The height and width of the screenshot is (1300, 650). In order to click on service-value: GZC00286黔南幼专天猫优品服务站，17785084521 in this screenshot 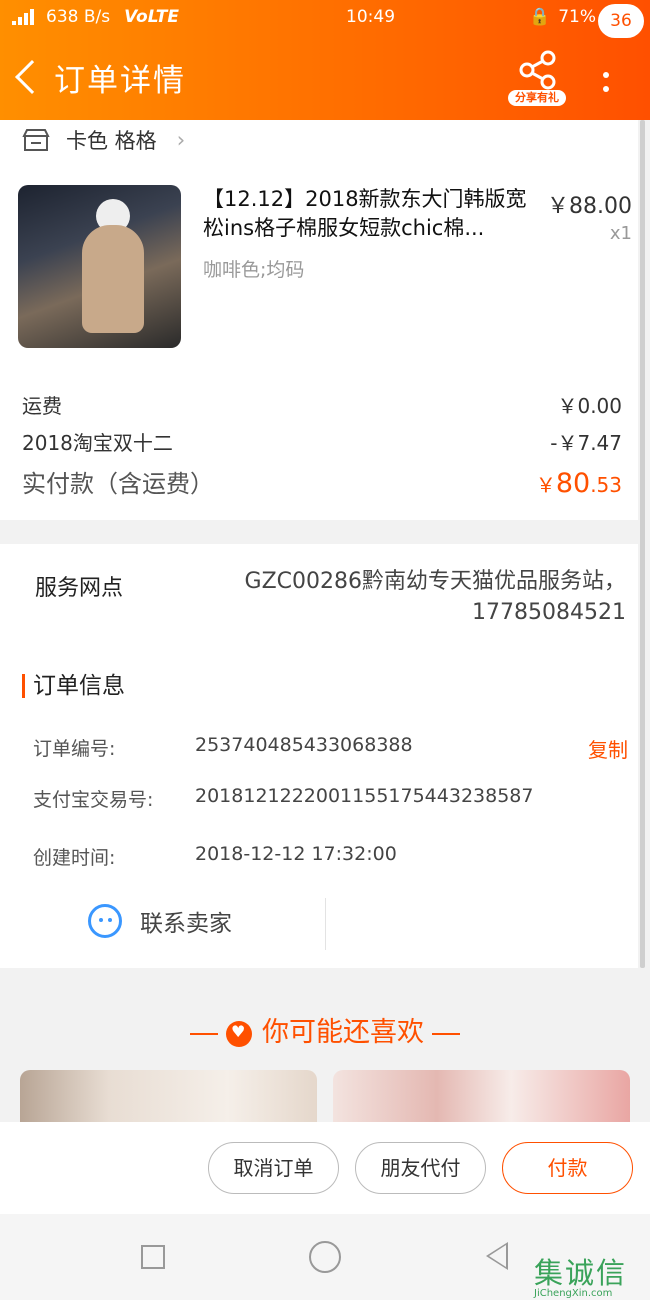, I will do `click(435, 597)`.